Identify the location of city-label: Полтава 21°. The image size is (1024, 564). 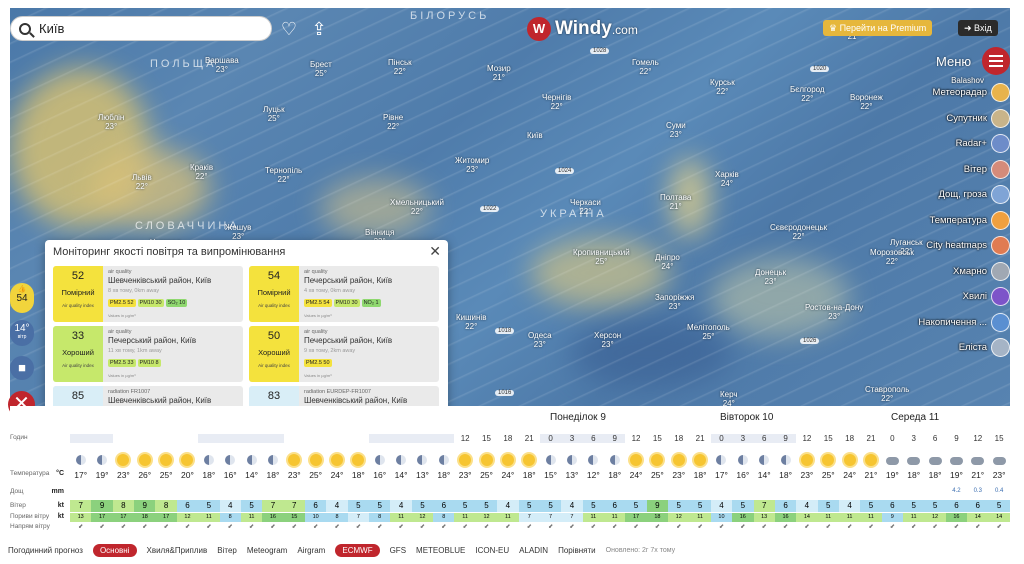
(675, 202).